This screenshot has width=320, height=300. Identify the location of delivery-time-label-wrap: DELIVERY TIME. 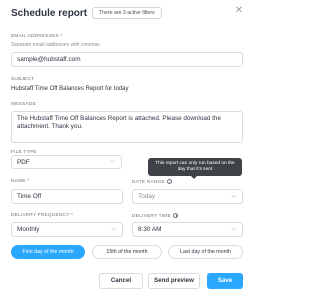
(155, 216).